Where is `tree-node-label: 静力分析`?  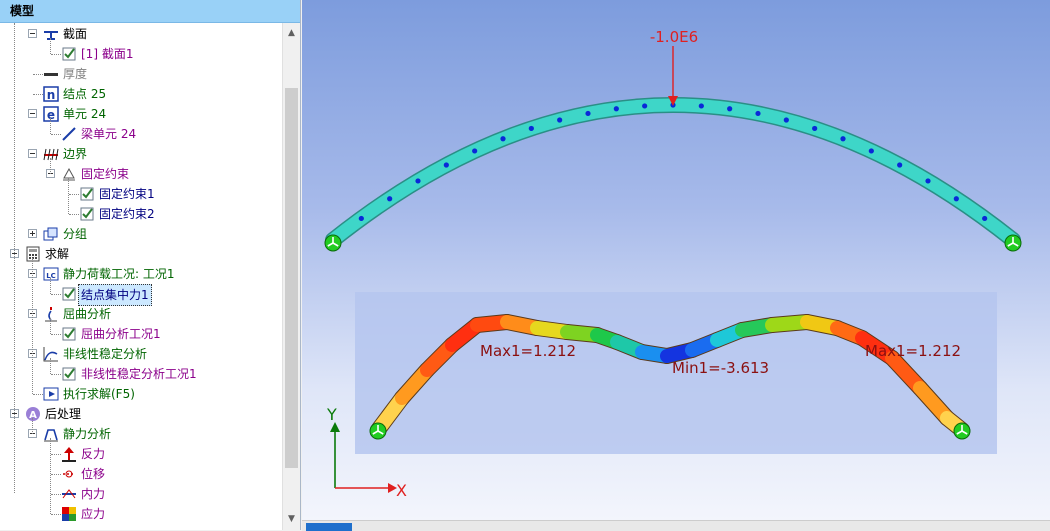
tree-node-label: 静力分析 is located at coordinates (87, 434).